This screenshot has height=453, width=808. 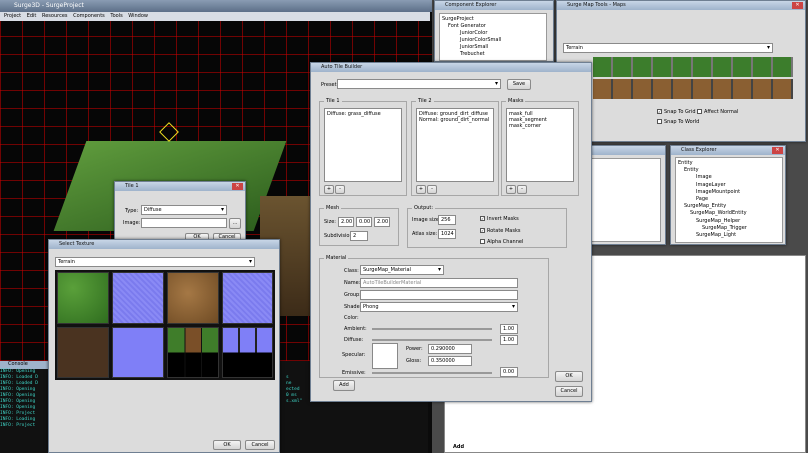 What do you see at coordinates (729, 221) in the screenshot?
I see `tree-item: SurgeMap_Helper` at bounding box center [729, 221].